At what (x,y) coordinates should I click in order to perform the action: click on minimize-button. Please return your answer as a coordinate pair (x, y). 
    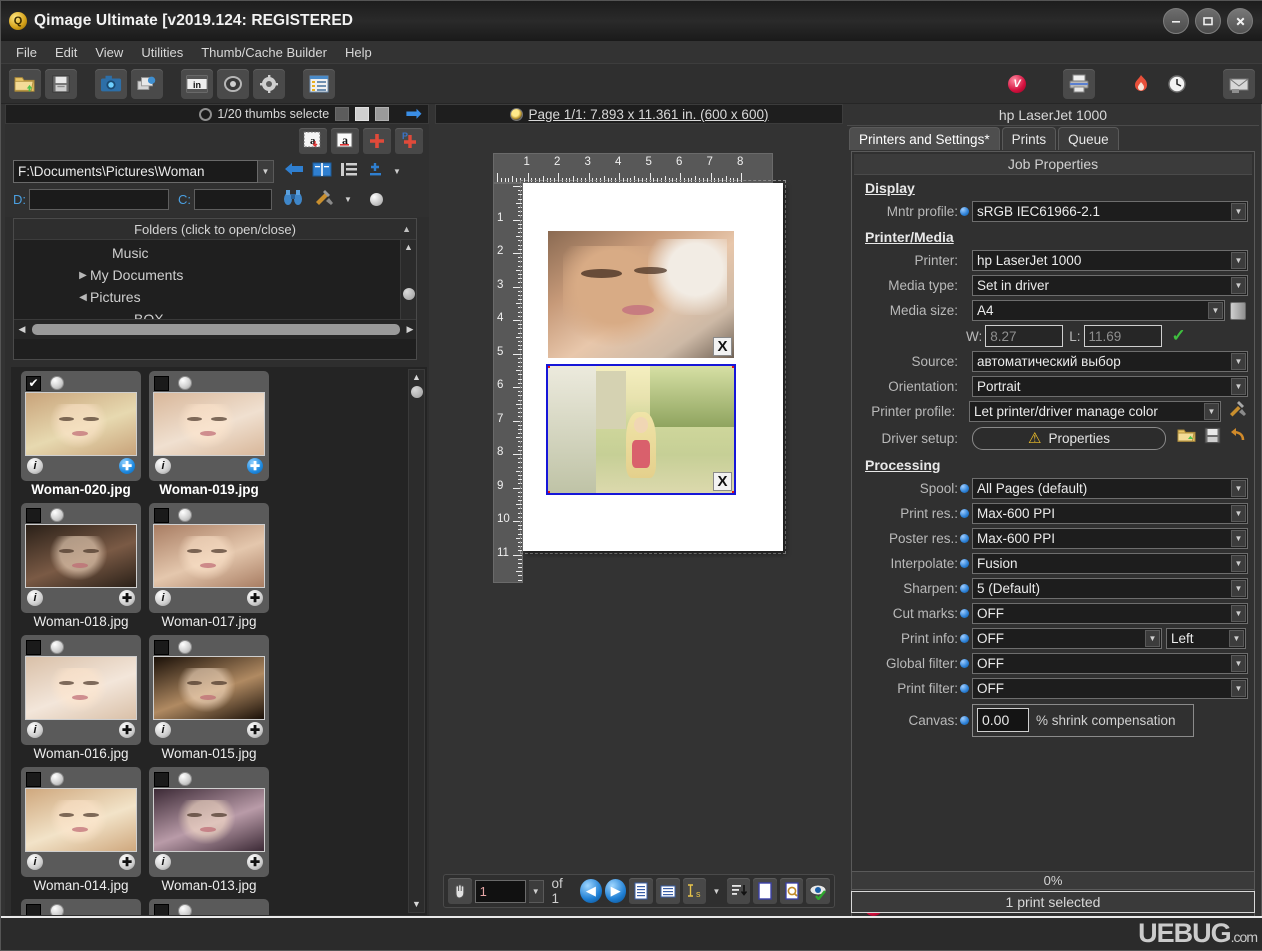
    Looking at the image, I should click on (1176, 21).